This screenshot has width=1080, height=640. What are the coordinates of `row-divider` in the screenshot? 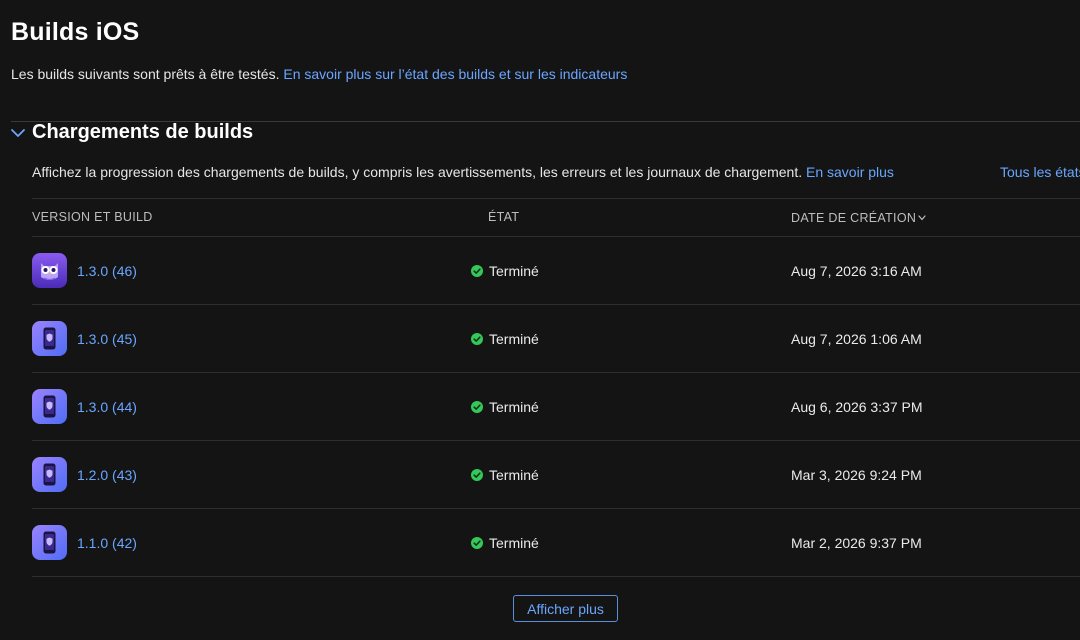 It's located at (556, 576).